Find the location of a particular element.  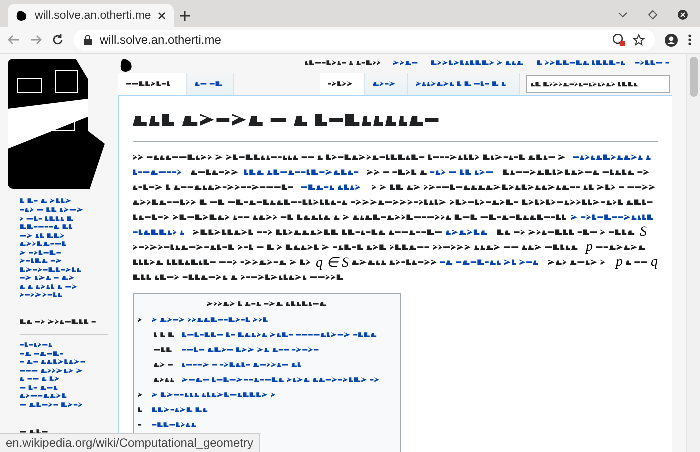

star-icon is located at coordinates (639, 40).